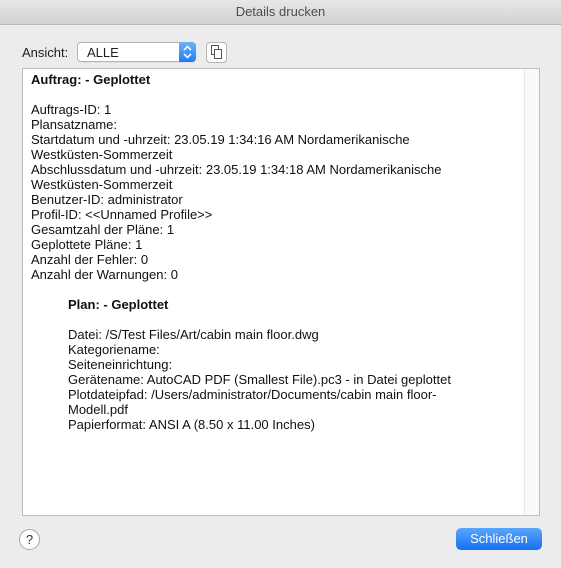  I want to click on job-line: Anzahl der Warnungen: 0, so click(104, 274).